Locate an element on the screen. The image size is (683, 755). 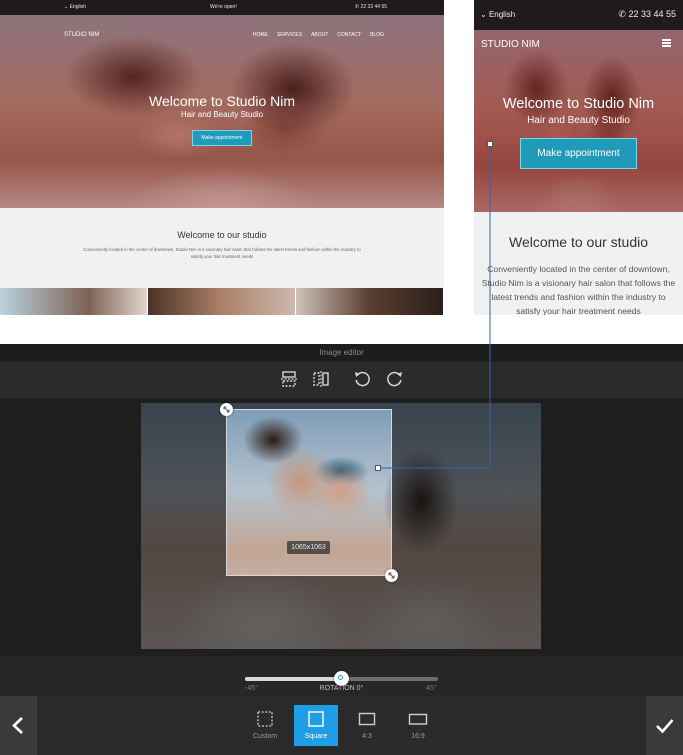
flip-vertical-icon is located at coordinates (289, 379).